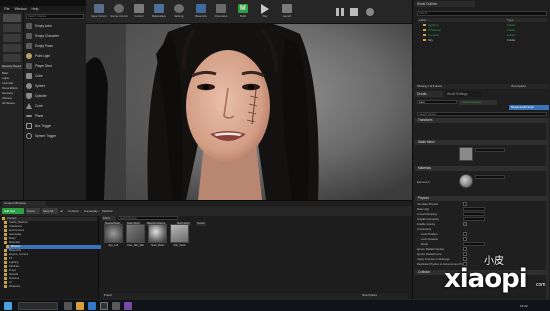 The image size is (550, 311). Describe the element at coordinates (466, 154) in the screenshot. I see `mesh-thumbnail` at that location.